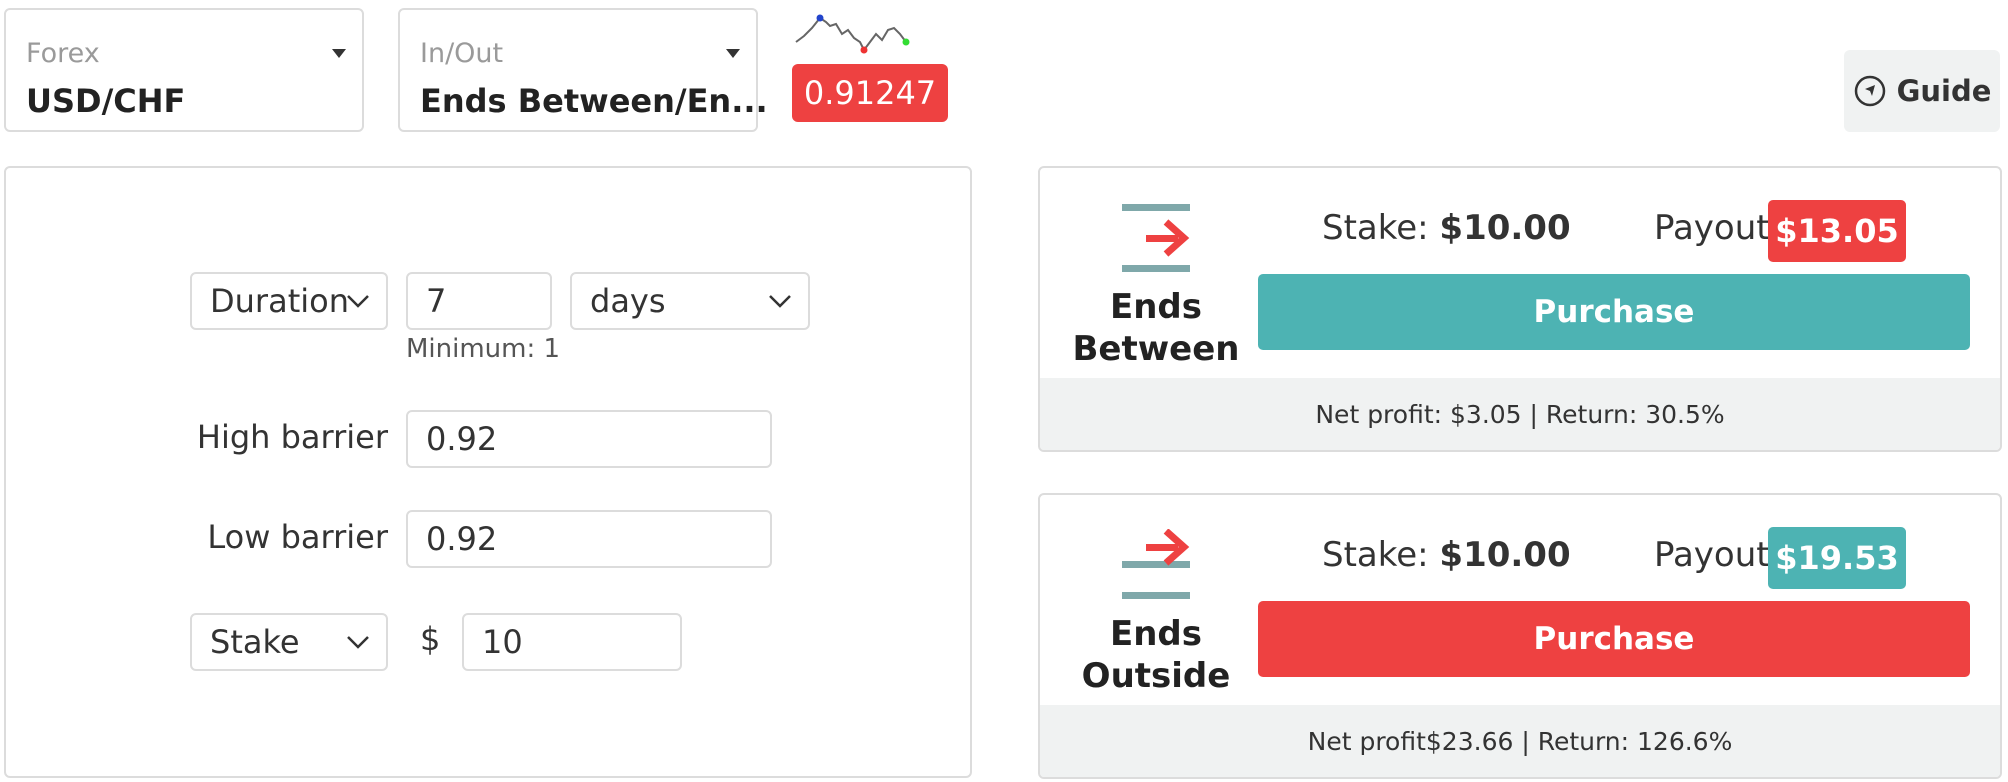 This screenshot has height=782, width=2008. Describe the element at coordinates (106, 101) in the screenshot. I see `market-value: USD/CHF` at that location.